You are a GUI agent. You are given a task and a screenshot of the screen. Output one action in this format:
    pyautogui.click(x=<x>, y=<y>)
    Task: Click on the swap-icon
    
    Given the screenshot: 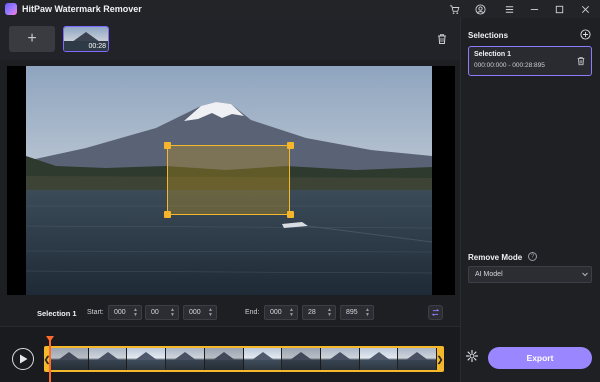 What is the action you would take?
    pyautogui.click(x=435, y=312)
    